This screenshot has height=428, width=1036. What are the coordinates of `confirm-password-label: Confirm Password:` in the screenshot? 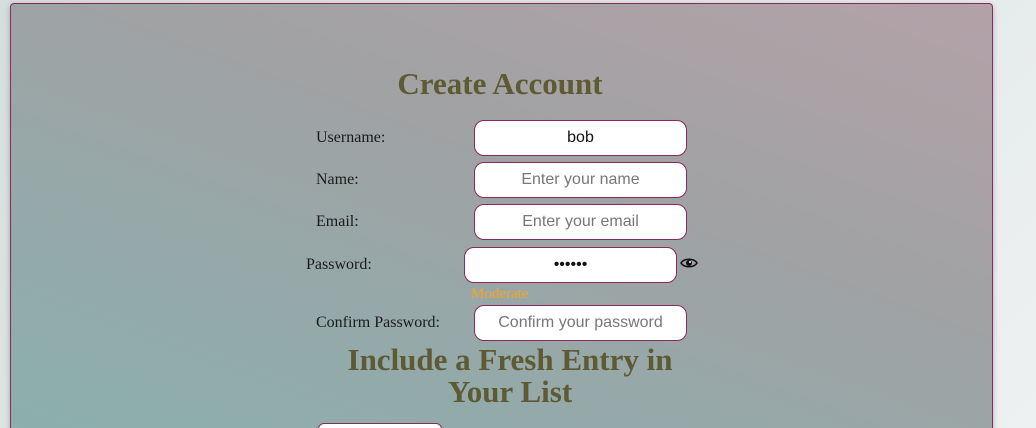 It's located at (378, 322).